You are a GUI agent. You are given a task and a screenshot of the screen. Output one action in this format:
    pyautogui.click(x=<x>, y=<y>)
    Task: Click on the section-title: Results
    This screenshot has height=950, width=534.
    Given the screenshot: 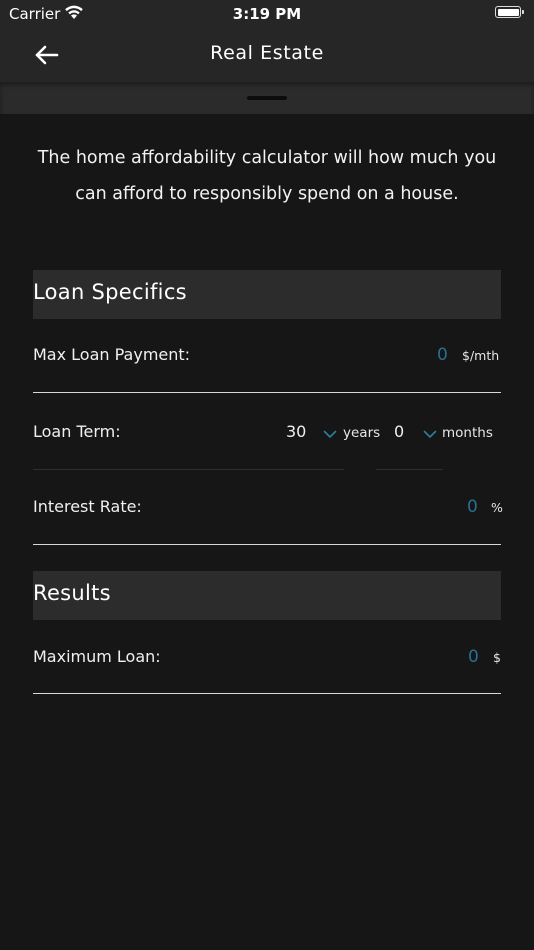 What is the action you would take?
    pyautogui.click(x=72, y=593)
    